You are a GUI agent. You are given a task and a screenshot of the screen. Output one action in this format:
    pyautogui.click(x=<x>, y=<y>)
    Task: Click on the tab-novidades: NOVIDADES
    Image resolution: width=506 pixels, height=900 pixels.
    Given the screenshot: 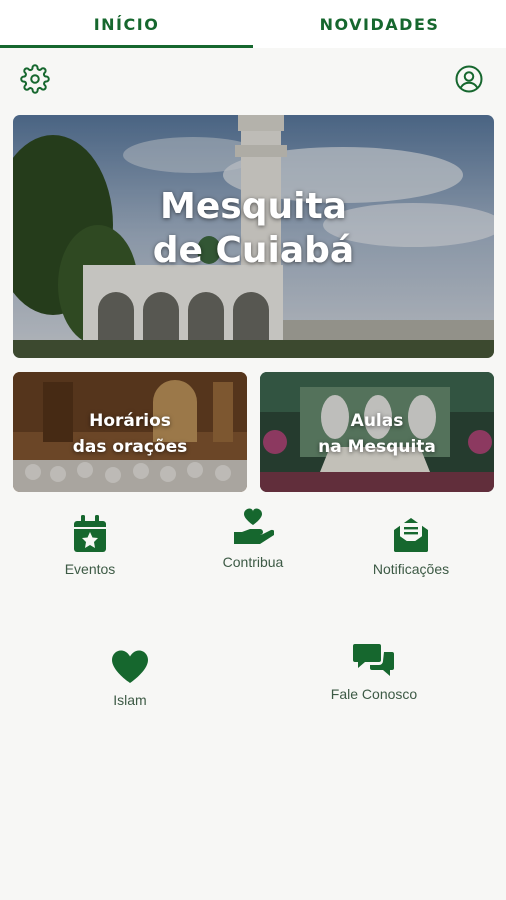 What is the action you would take?
    pyautogui.click(x=379, y=24)
    